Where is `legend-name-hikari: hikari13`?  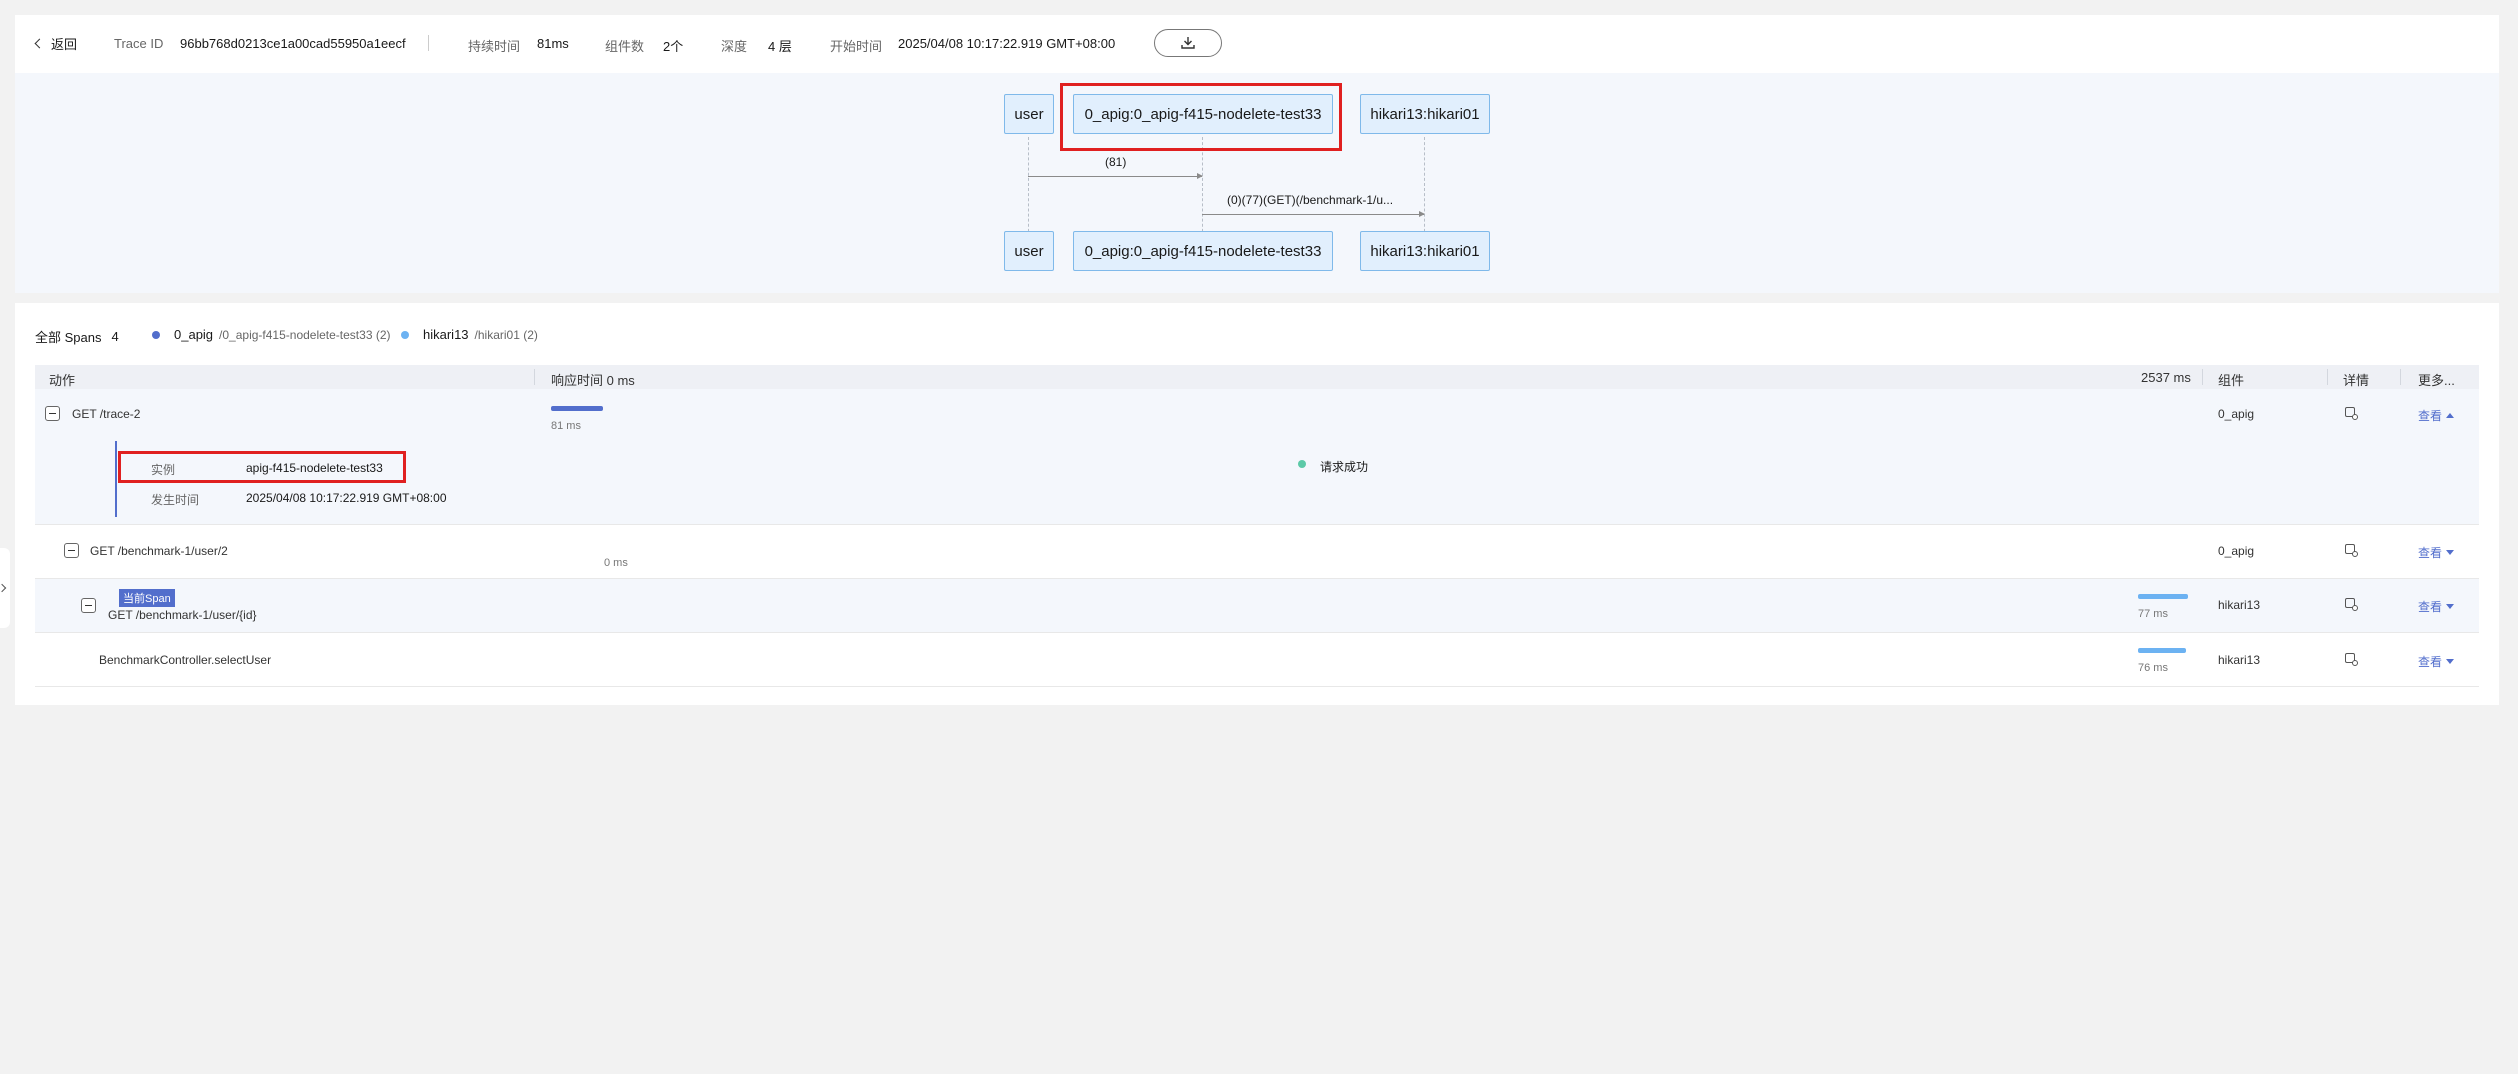 legend-name-hikari: hikari13 is located at coordinates (446, 334).